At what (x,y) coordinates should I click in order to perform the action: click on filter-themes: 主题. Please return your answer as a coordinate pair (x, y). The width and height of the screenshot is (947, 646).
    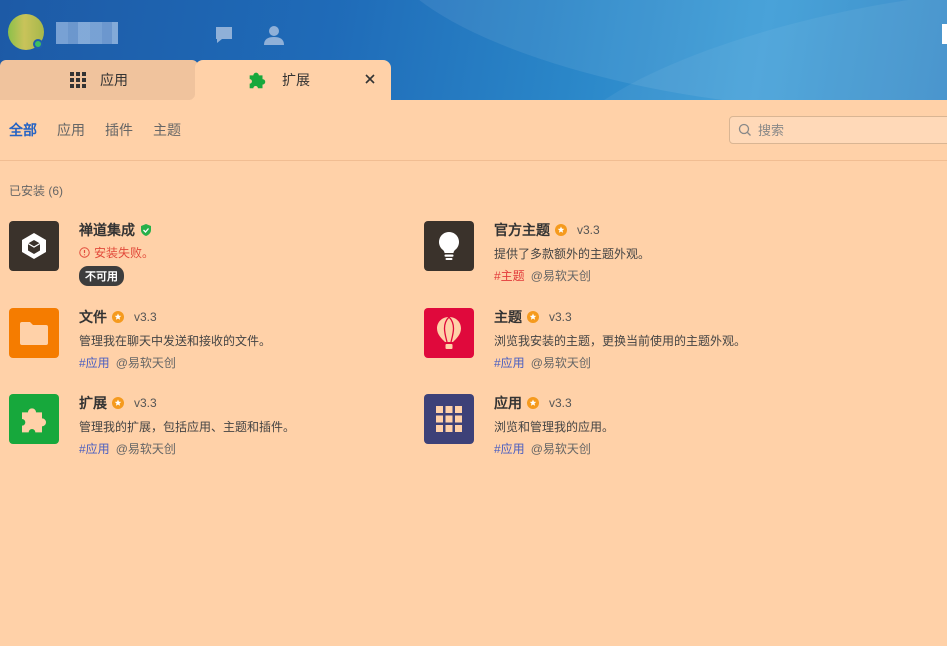
    Looking at the image, I should click on (167, 130).